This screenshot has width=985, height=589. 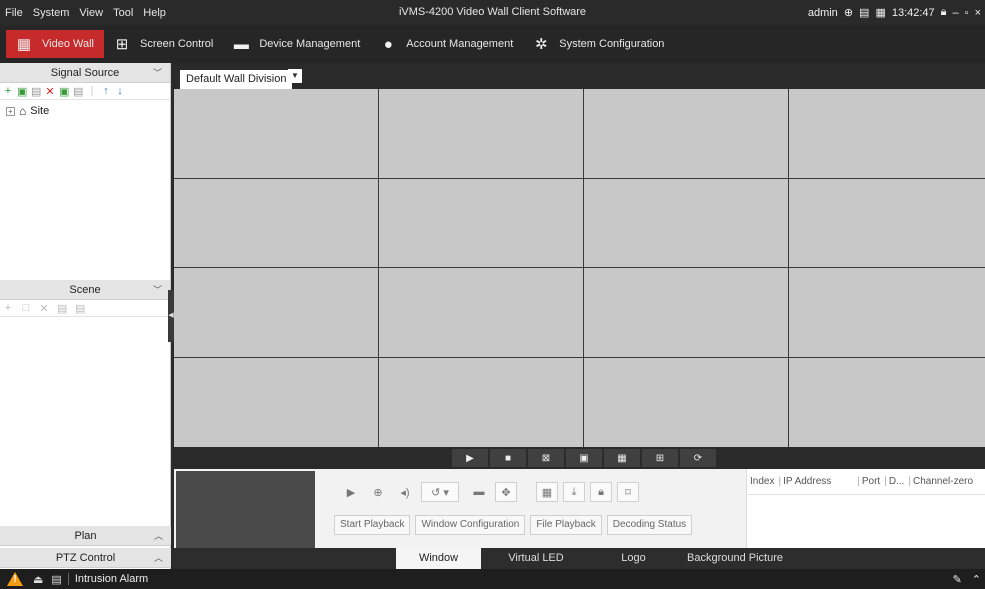 I want to click on rewind-icon: ↺ ▾, so click(x=440, y=492).